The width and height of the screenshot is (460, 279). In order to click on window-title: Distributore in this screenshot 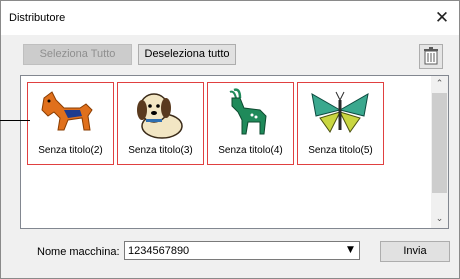, I will do `click(37, 18)`.